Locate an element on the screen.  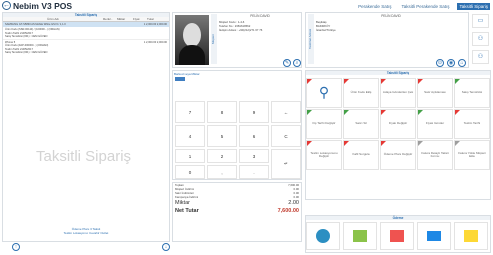
clear-key: C is located at coordinates (286, 136).